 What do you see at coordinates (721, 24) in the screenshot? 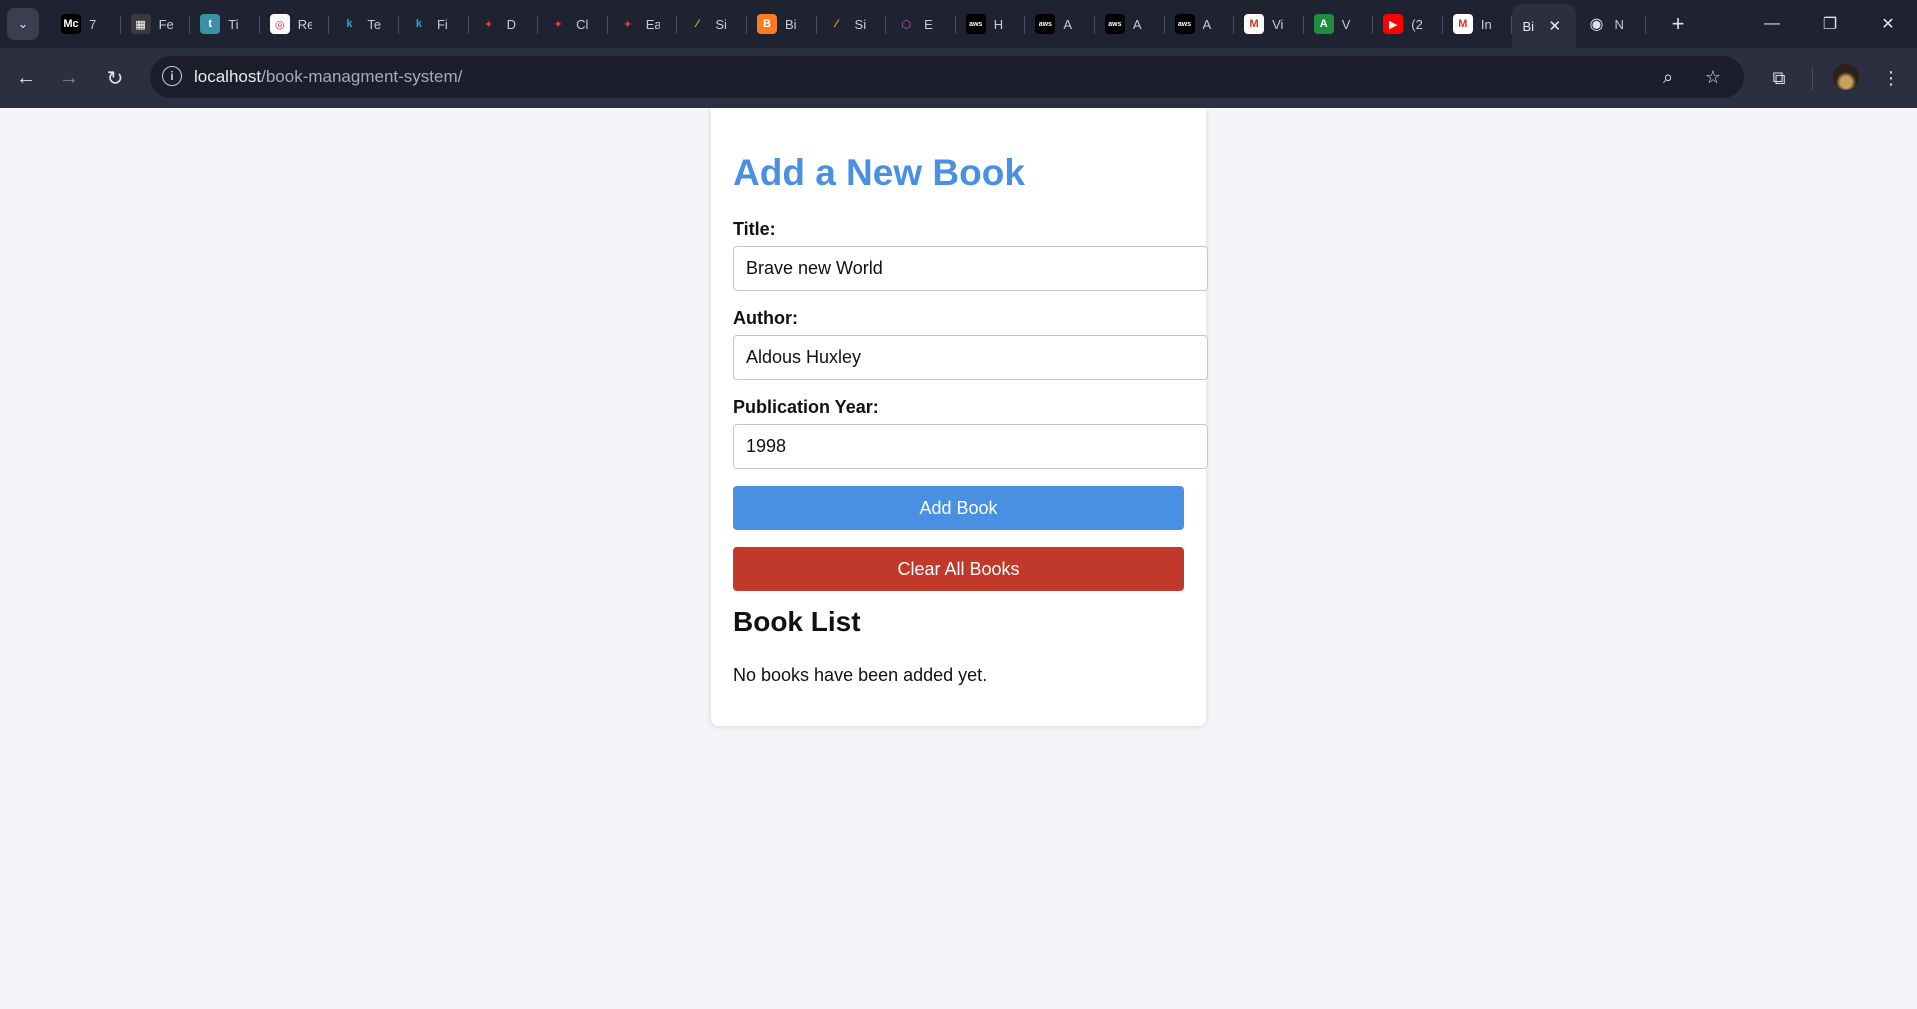
I see `tab-title: Si` at bounding box center [721, 24].